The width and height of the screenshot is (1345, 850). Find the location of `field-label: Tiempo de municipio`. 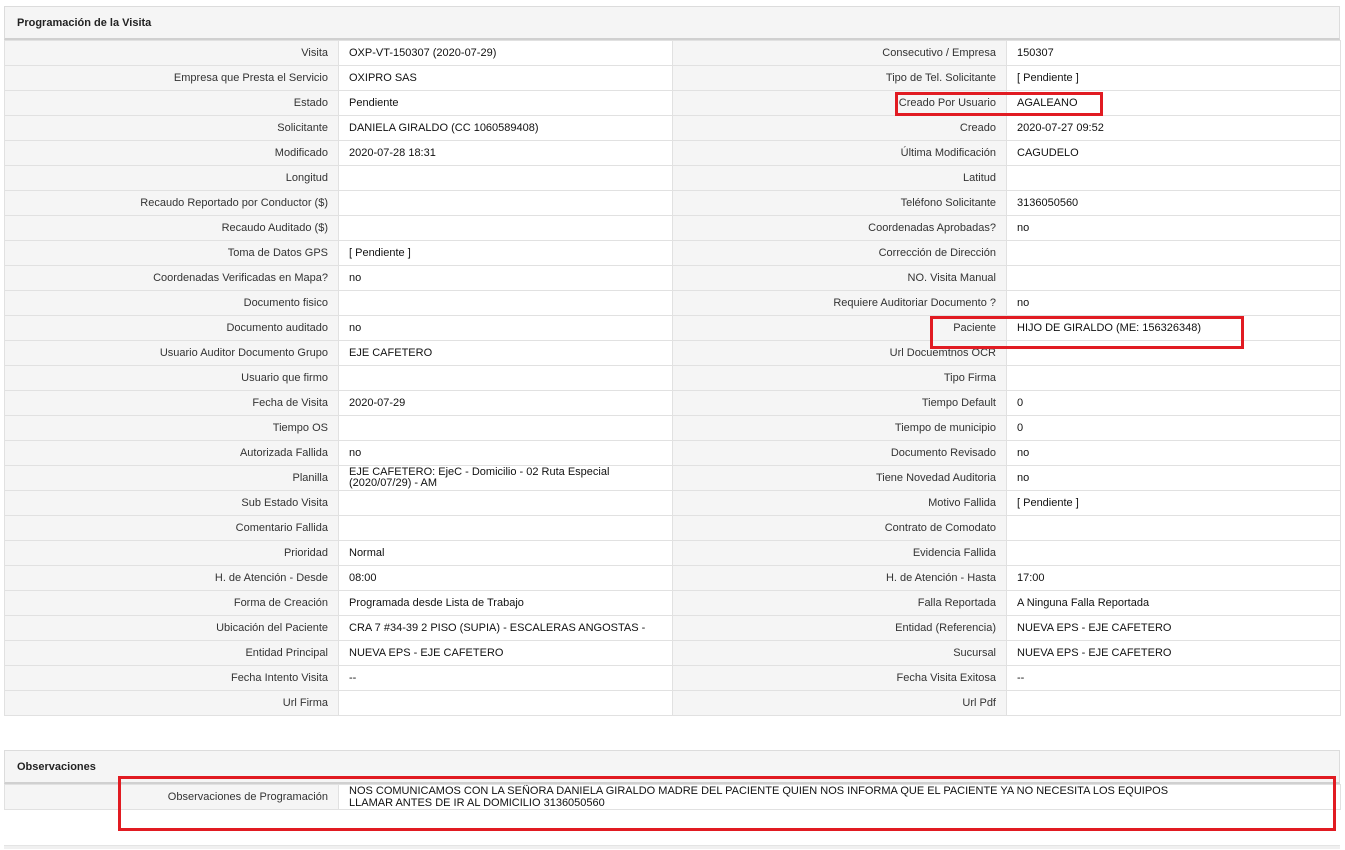

field-label: Tiempo de municipio is located at coordinates (839, 428).